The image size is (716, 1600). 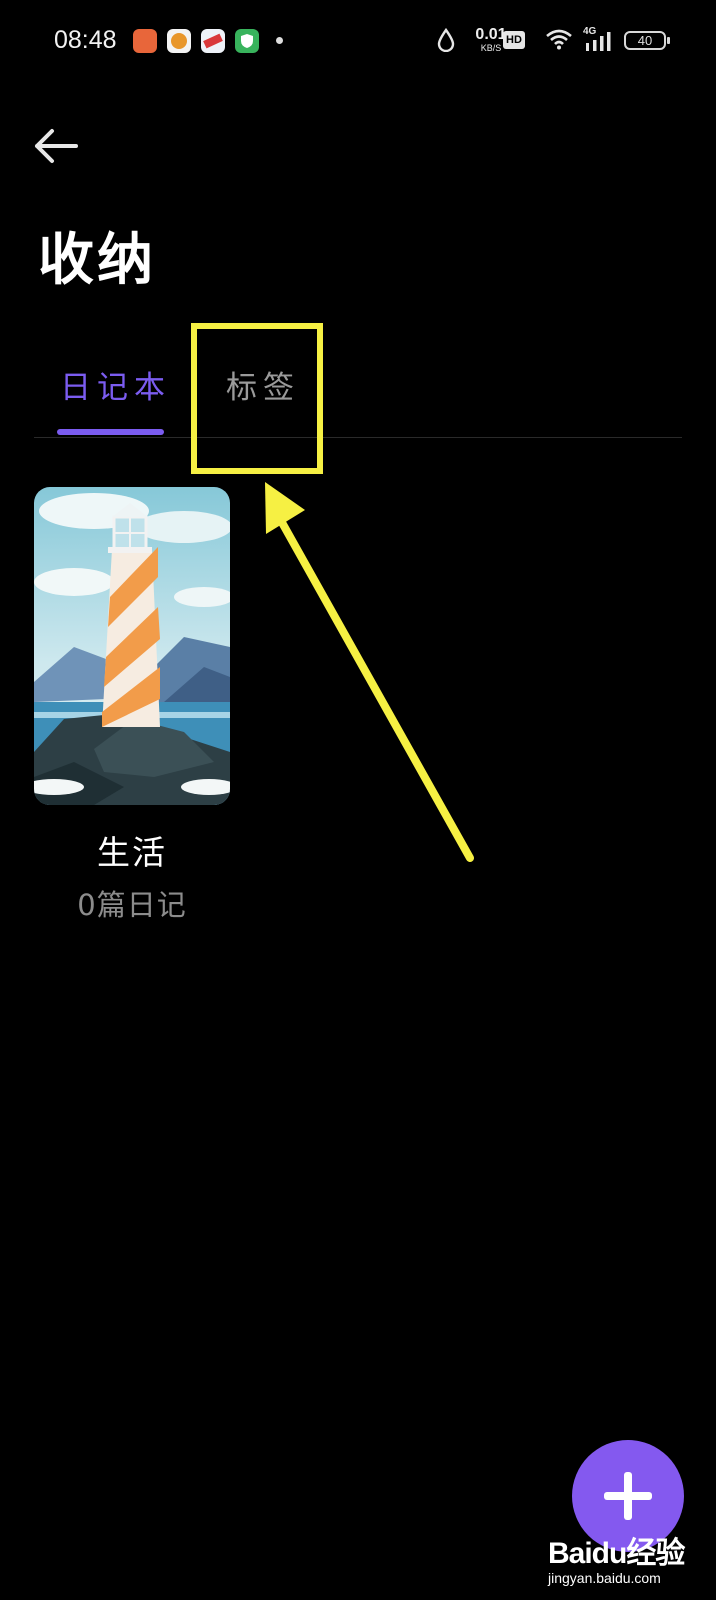 I want to click on dot-icon, so click(x=279, y=40).